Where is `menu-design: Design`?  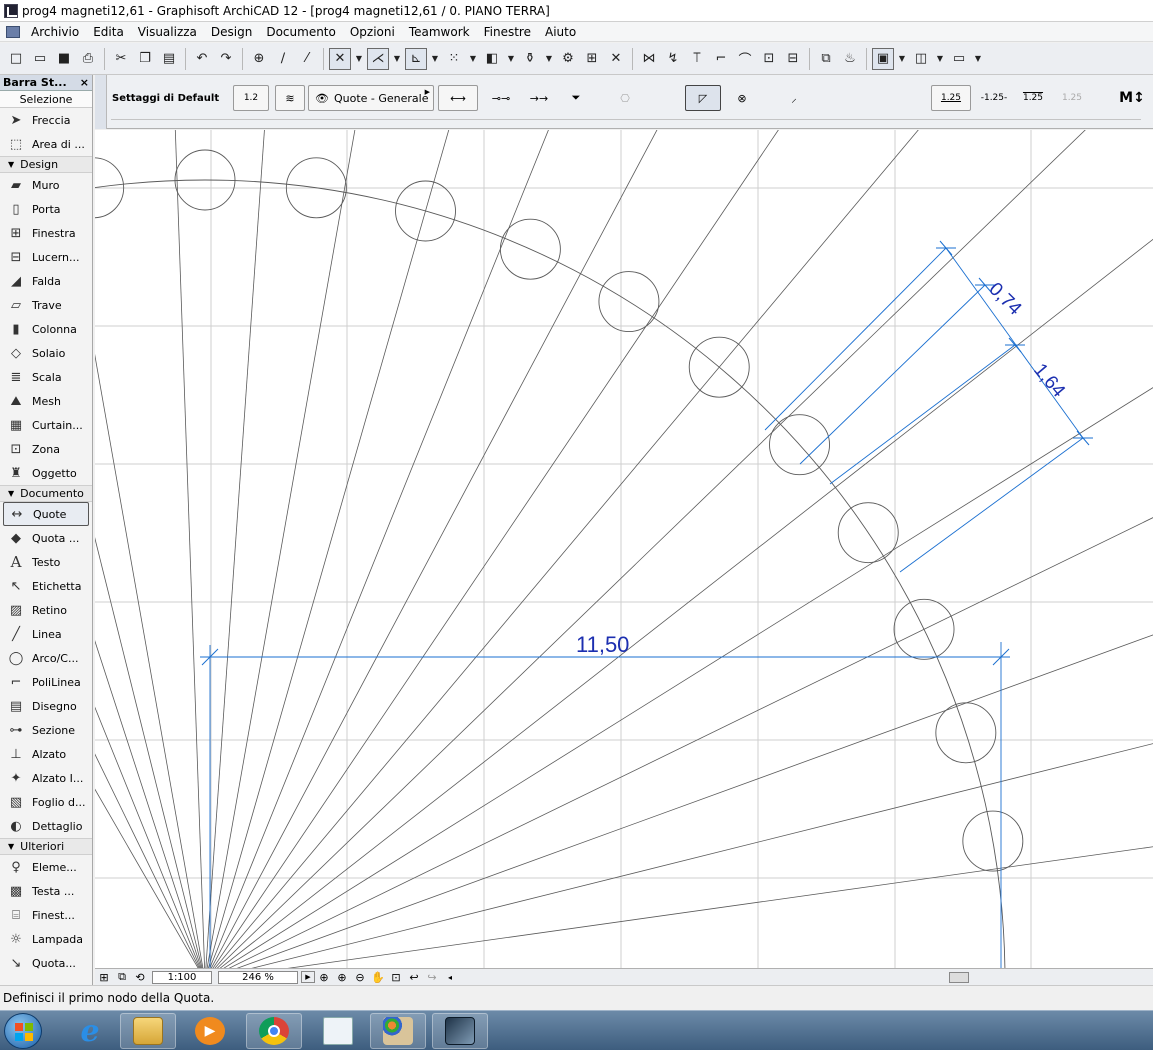
menu-design: Design is located at coordinates (231, 32).